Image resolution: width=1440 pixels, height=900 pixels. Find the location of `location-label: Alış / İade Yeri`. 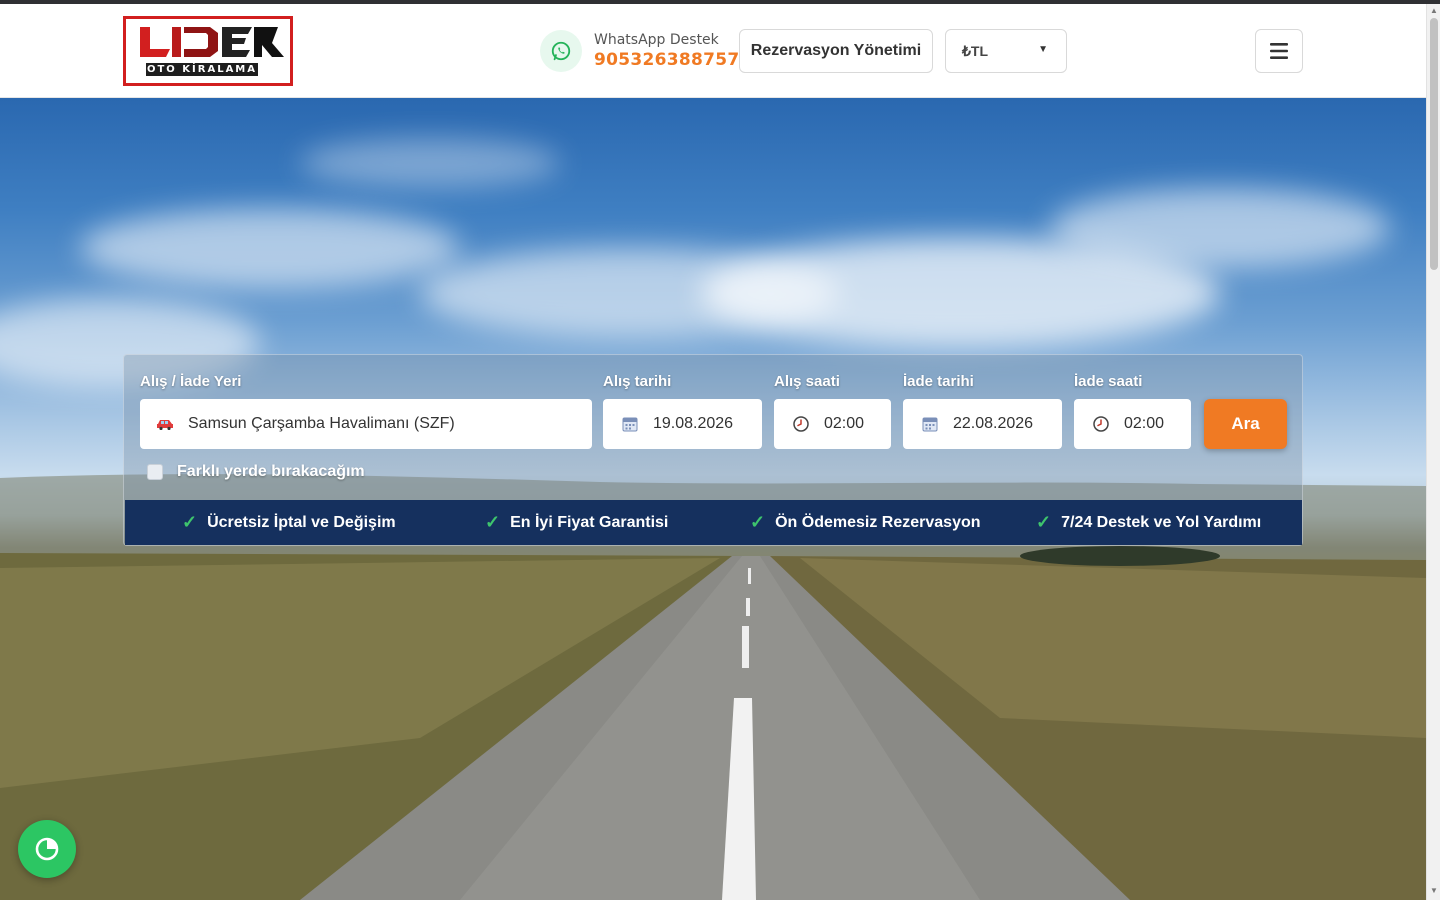

location-label: Alış / İade Yeri is located at coordinates (191, 381).